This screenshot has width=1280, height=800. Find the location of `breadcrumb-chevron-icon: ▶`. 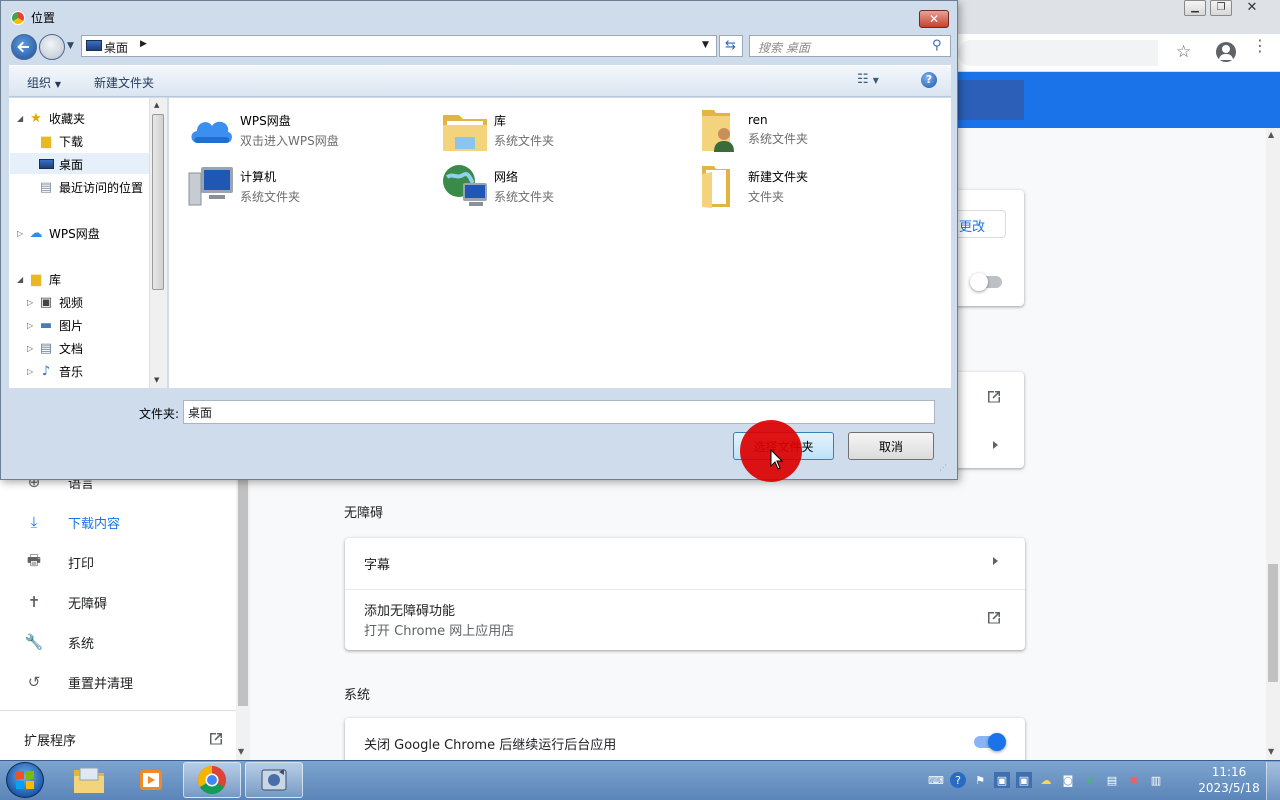

breadcrumb-chevron-icon: ▶ is located at coordinates (143, 44).